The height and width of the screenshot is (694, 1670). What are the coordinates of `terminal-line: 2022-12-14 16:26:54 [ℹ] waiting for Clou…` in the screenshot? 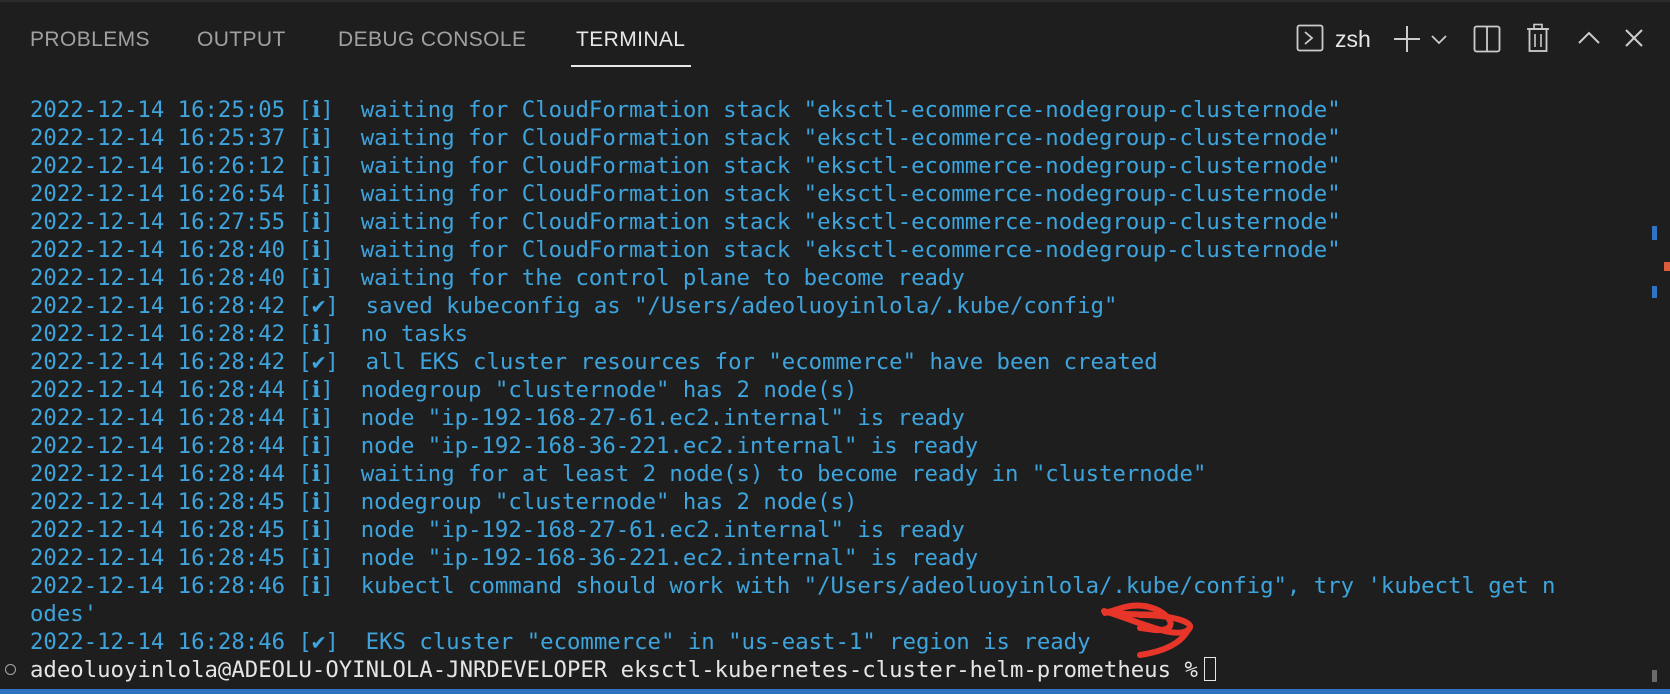 It's located at (685, 194).